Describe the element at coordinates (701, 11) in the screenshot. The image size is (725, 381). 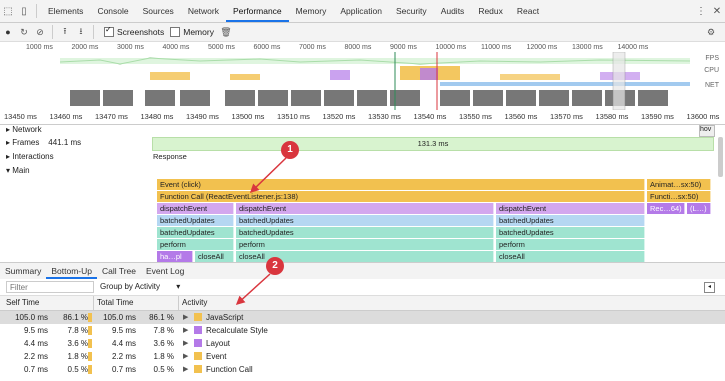
I see `more-menu-icon: ⋮` at that location.